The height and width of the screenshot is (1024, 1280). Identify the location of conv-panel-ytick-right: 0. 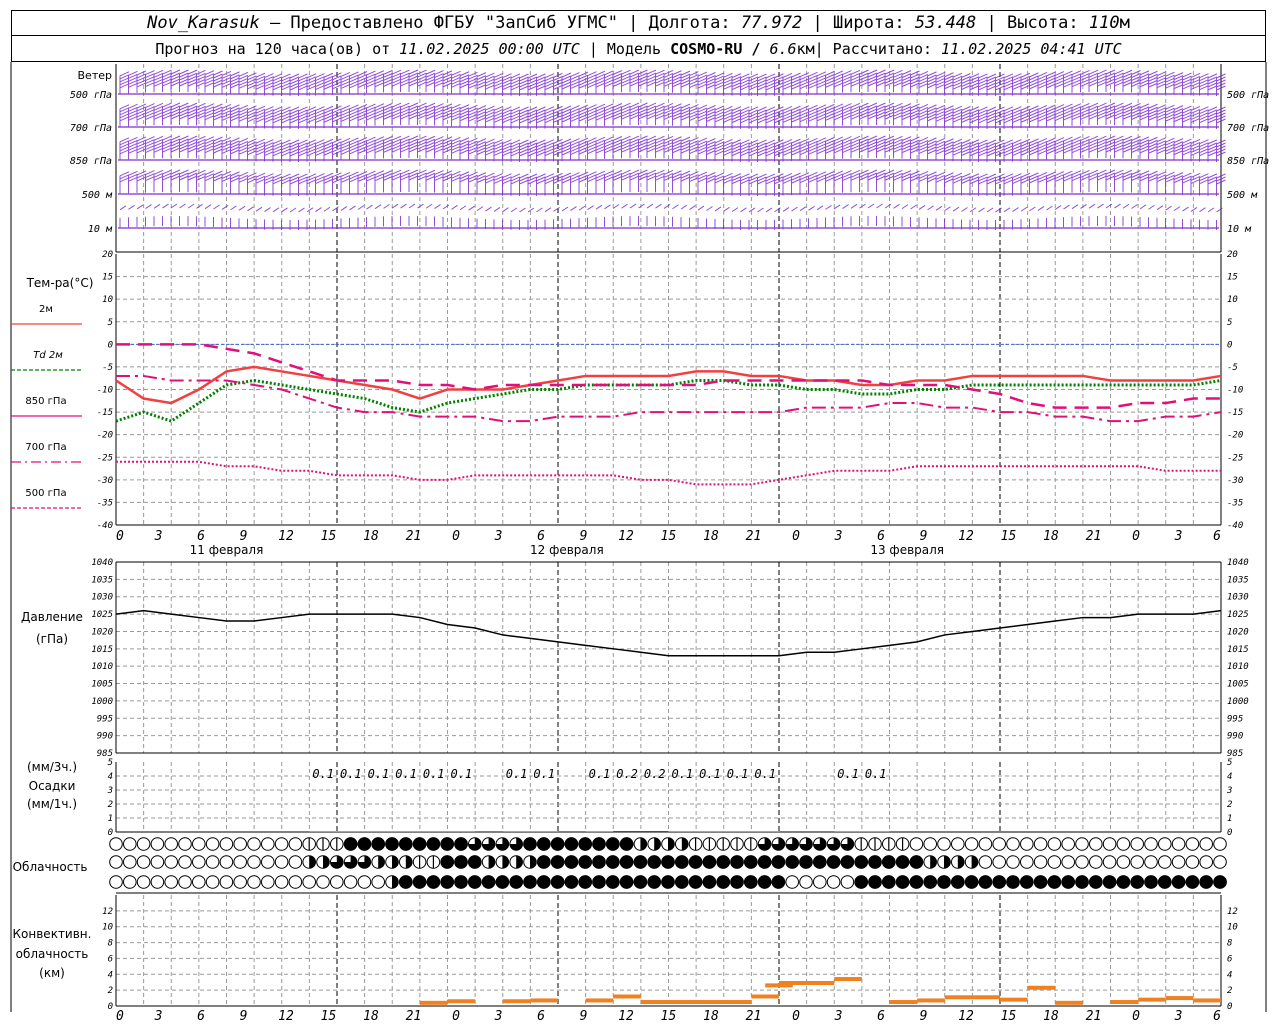
(1229, 1007).